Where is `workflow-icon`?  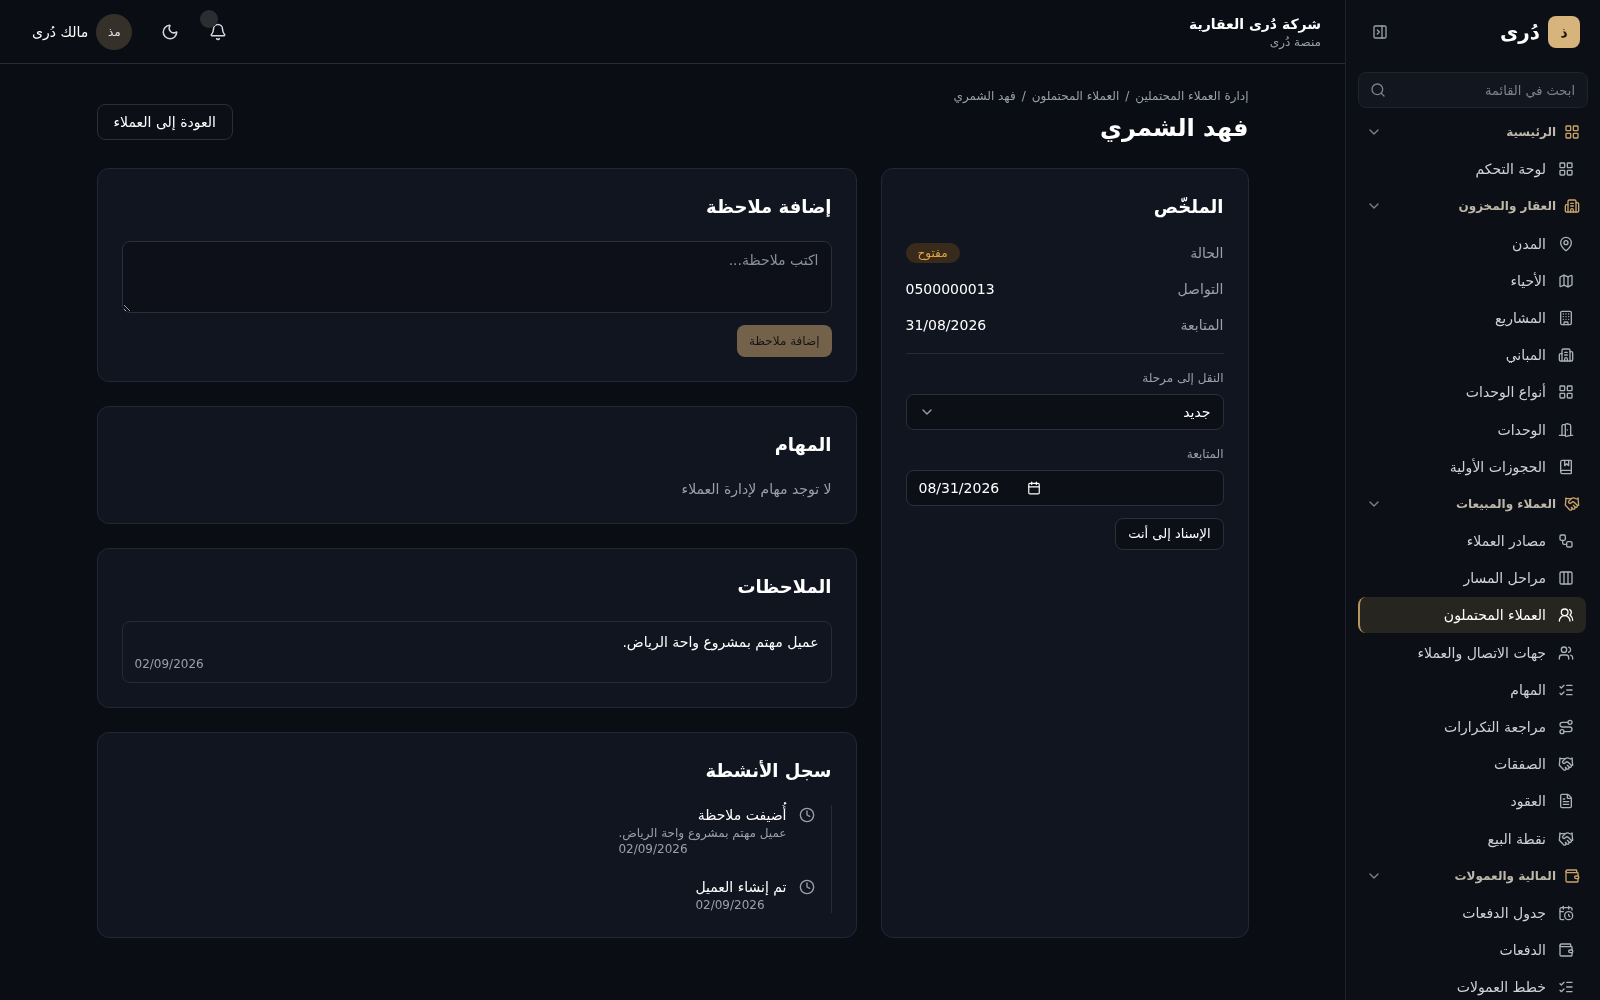 workflow-icon is located at coordinates (1566, 541).